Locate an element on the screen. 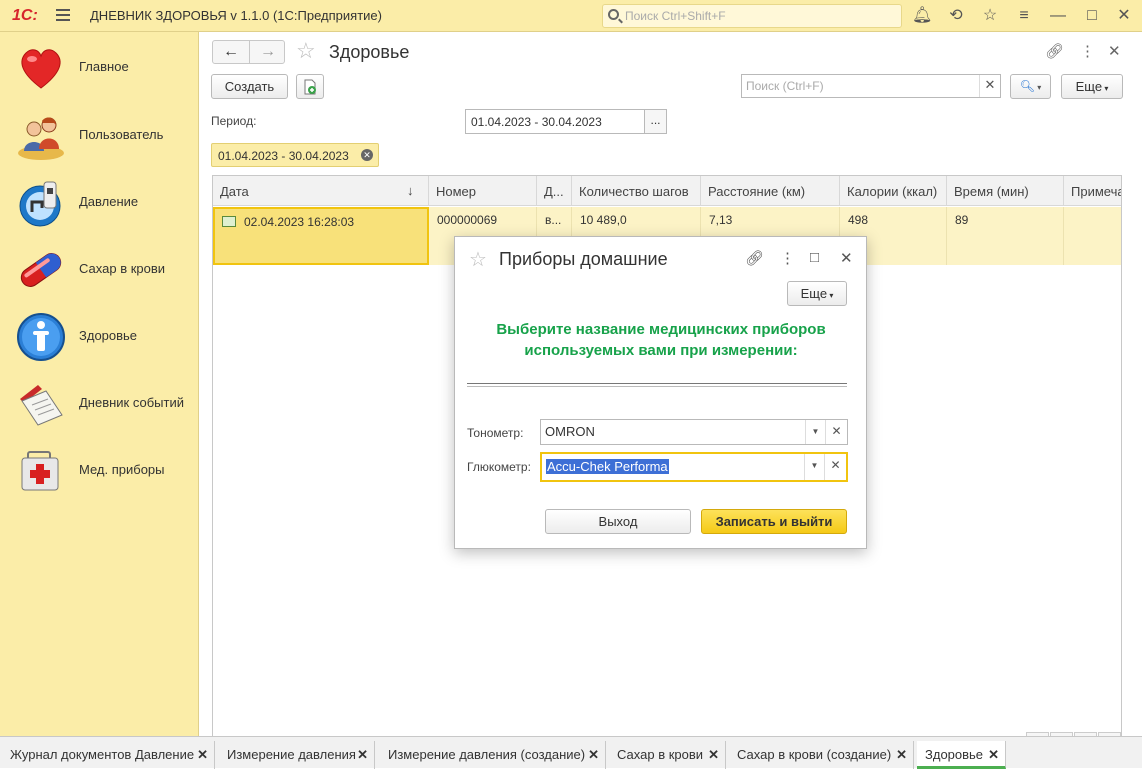 The width and height of the screenshot is (1142, 769). users-icon is located at coordinates (41, 138).